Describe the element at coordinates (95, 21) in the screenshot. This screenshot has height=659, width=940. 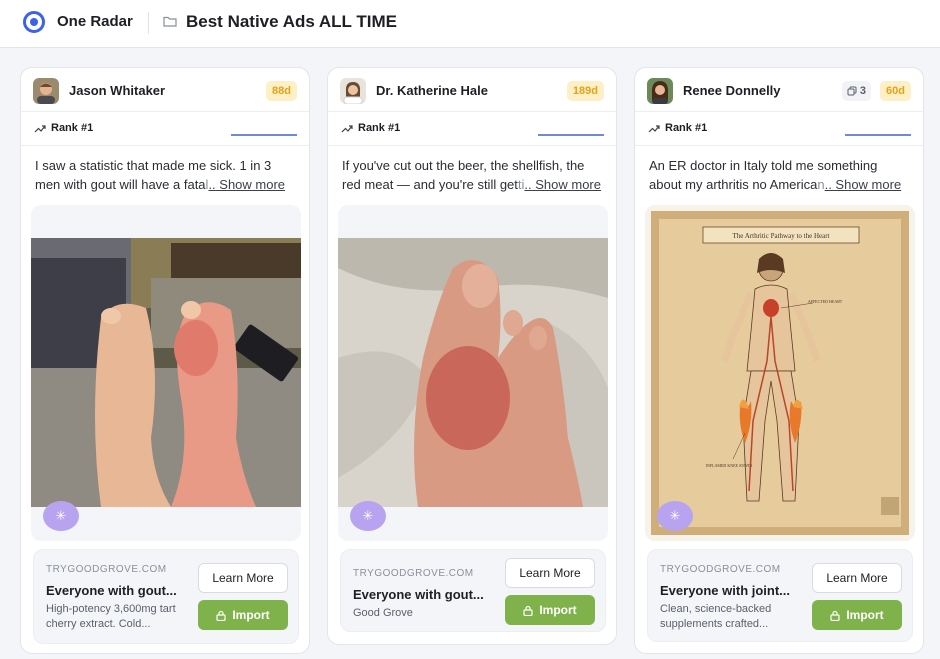
I see `app-name: One Radar` at that location.